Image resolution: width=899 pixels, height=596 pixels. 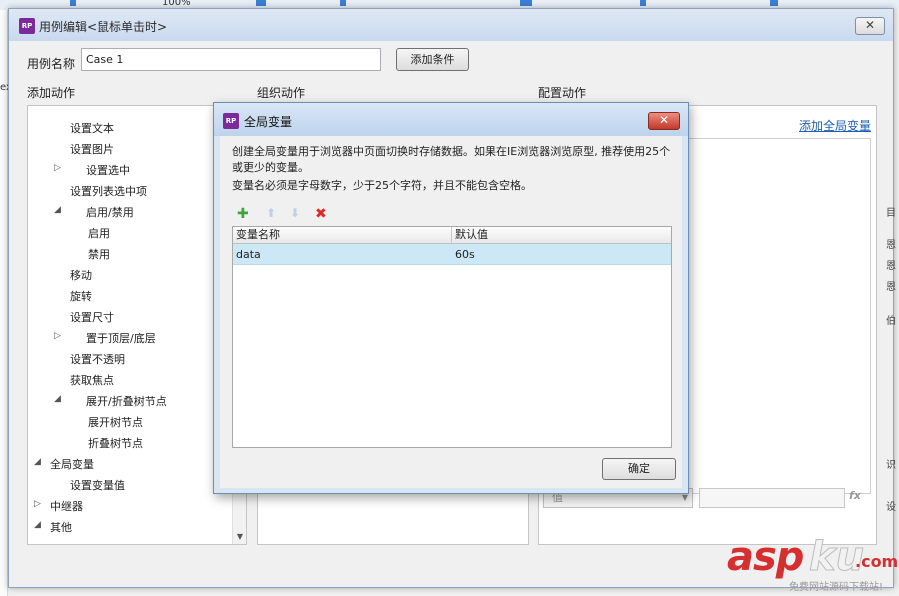 What do you see at coordinates (451, 25) in the screenshot?
I see `case-editor-titlebar: RP 用例编辑<鼠标单击时> ✕` at bounding box center [451, 25].